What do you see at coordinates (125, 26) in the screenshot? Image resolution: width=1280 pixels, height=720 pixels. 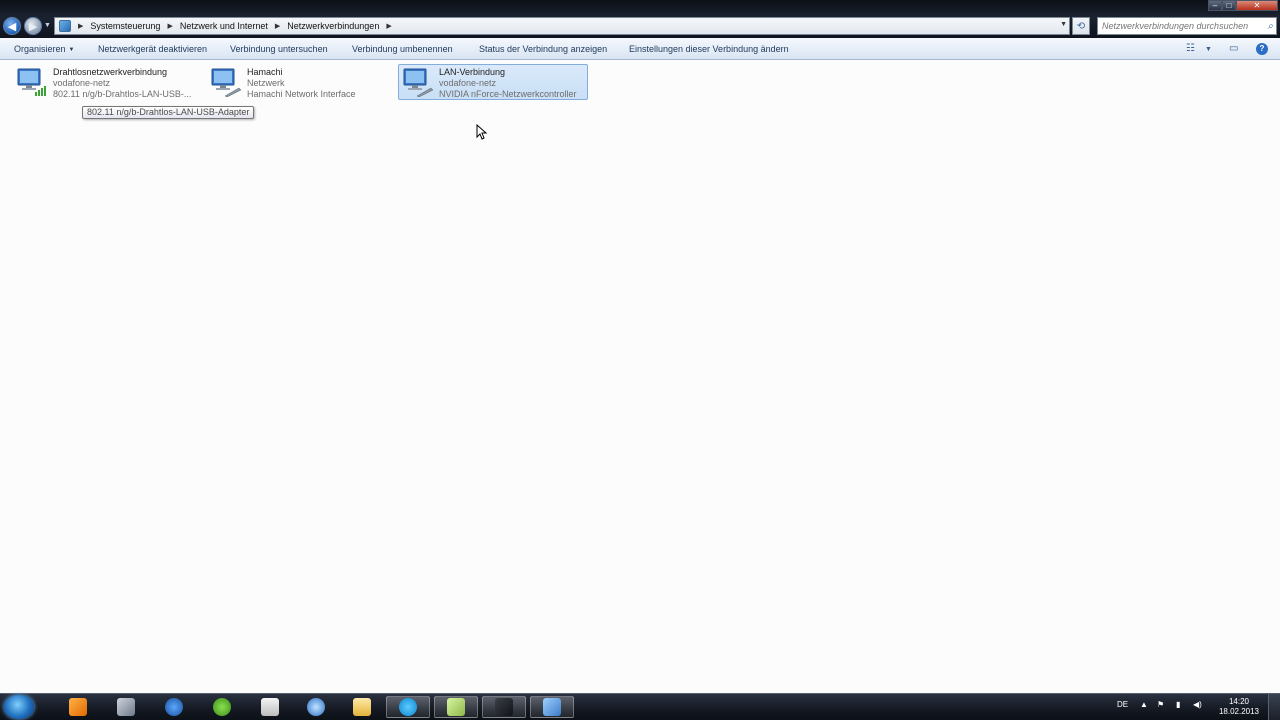 I see `breadcrumb-systemsteuerung: Systemsteuerung` at bounding box center [125, 26].